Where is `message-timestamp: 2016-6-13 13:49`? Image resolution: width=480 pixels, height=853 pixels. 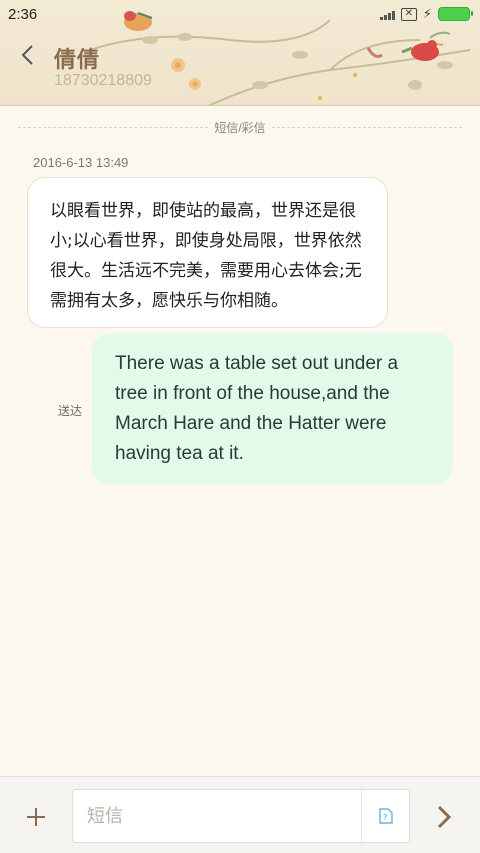 message-timestamp: 2016-6-13 13:49 is located at coordinates (81, 162).